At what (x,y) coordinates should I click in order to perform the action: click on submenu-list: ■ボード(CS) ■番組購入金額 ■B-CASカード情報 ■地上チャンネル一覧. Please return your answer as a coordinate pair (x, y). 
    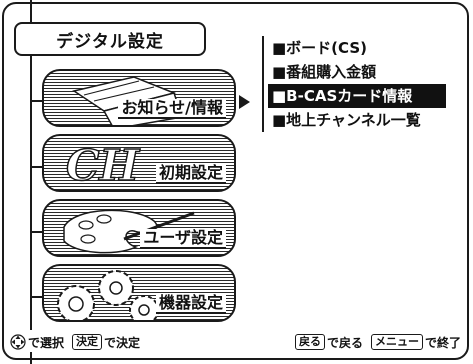
    Looking at the image, I should click on (357, 84).